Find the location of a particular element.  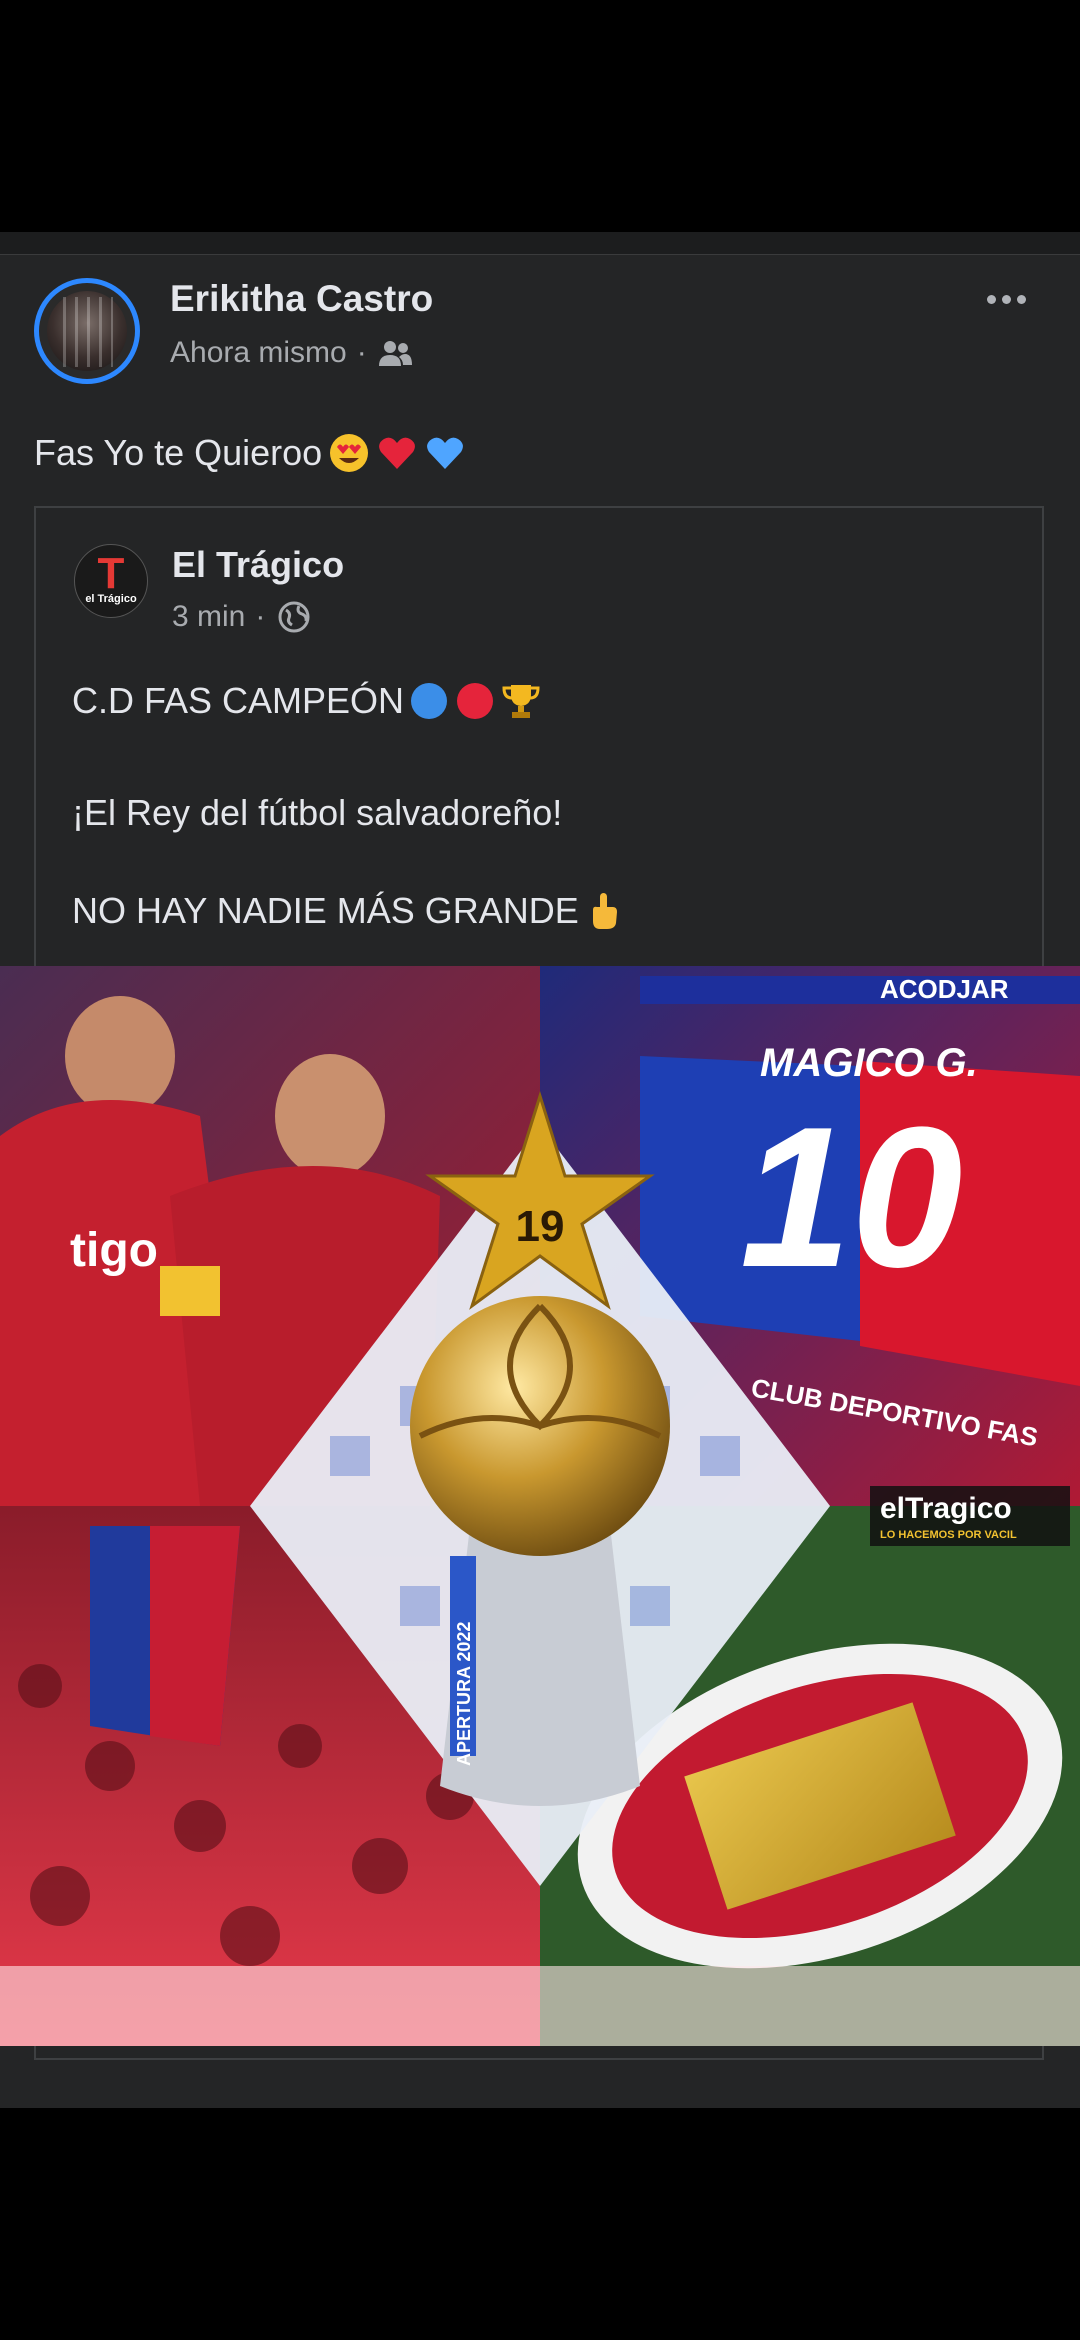

shared-meta: 3 min · is located at coordinates (241, 617).